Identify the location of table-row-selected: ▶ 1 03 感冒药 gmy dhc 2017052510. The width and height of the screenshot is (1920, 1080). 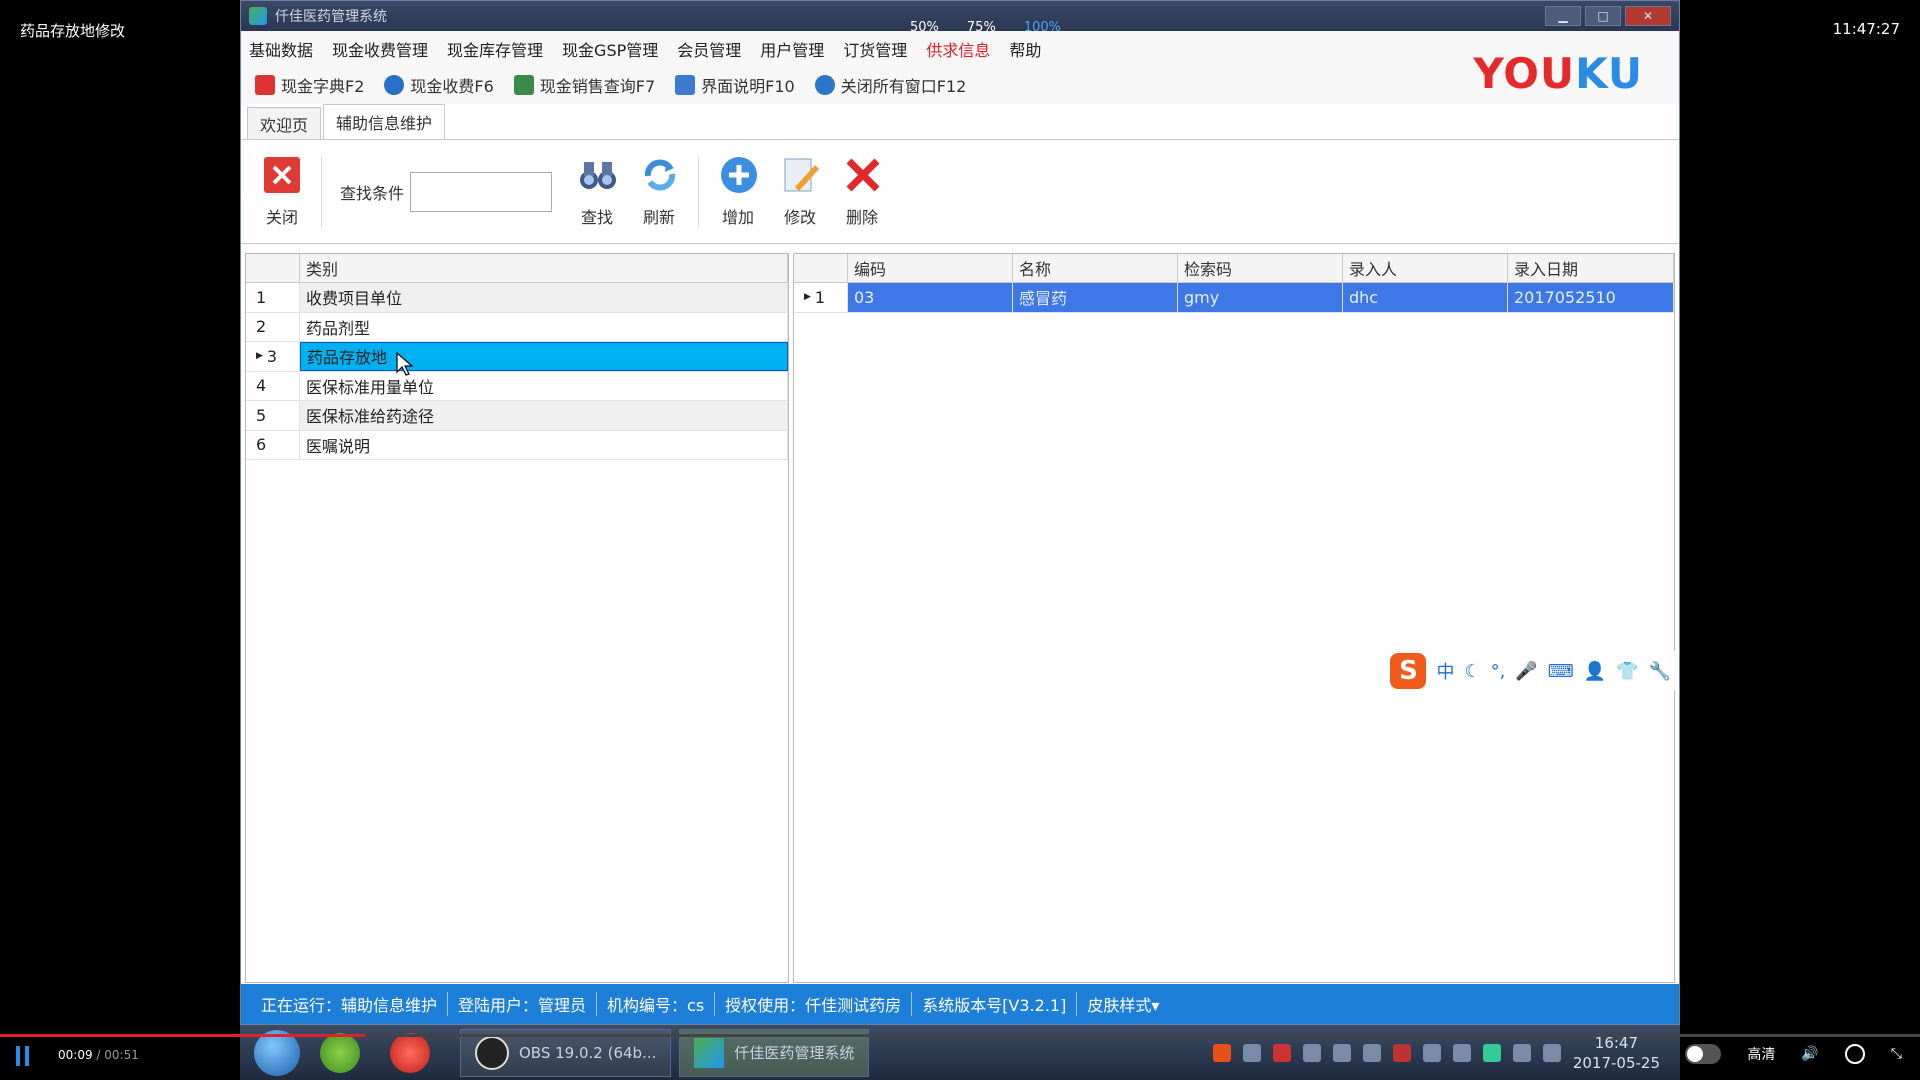
(1234, 298).